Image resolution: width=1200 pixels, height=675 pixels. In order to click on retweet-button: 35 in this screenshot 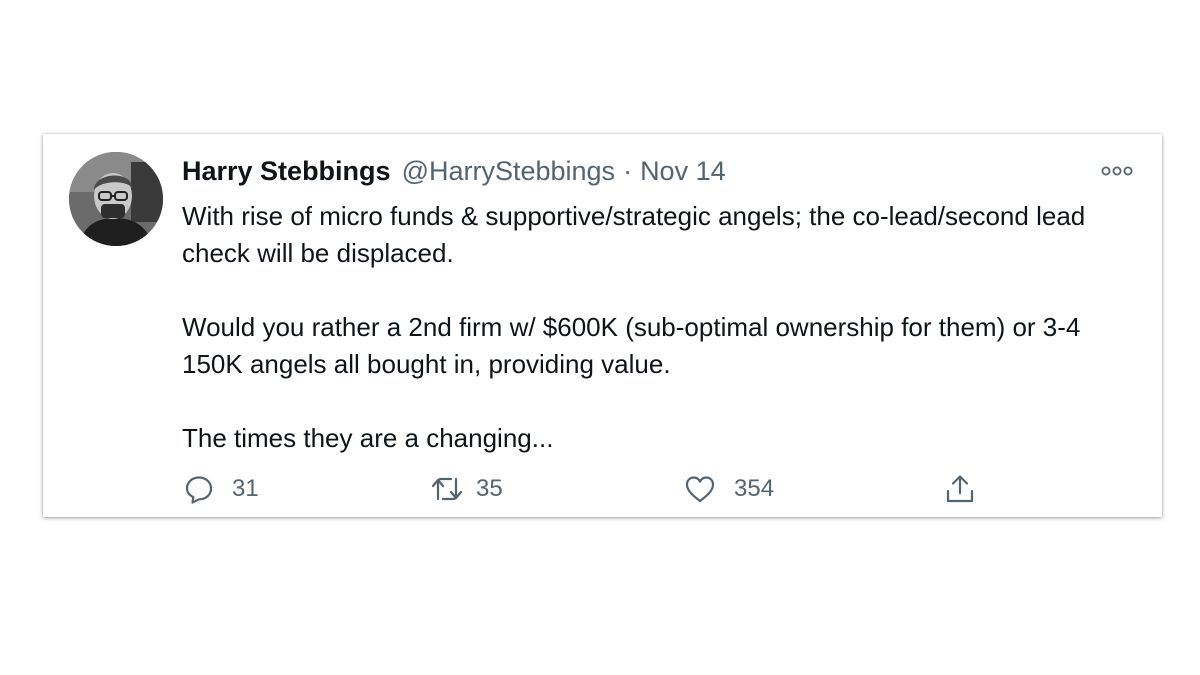, I will do `click(466, 489)`.